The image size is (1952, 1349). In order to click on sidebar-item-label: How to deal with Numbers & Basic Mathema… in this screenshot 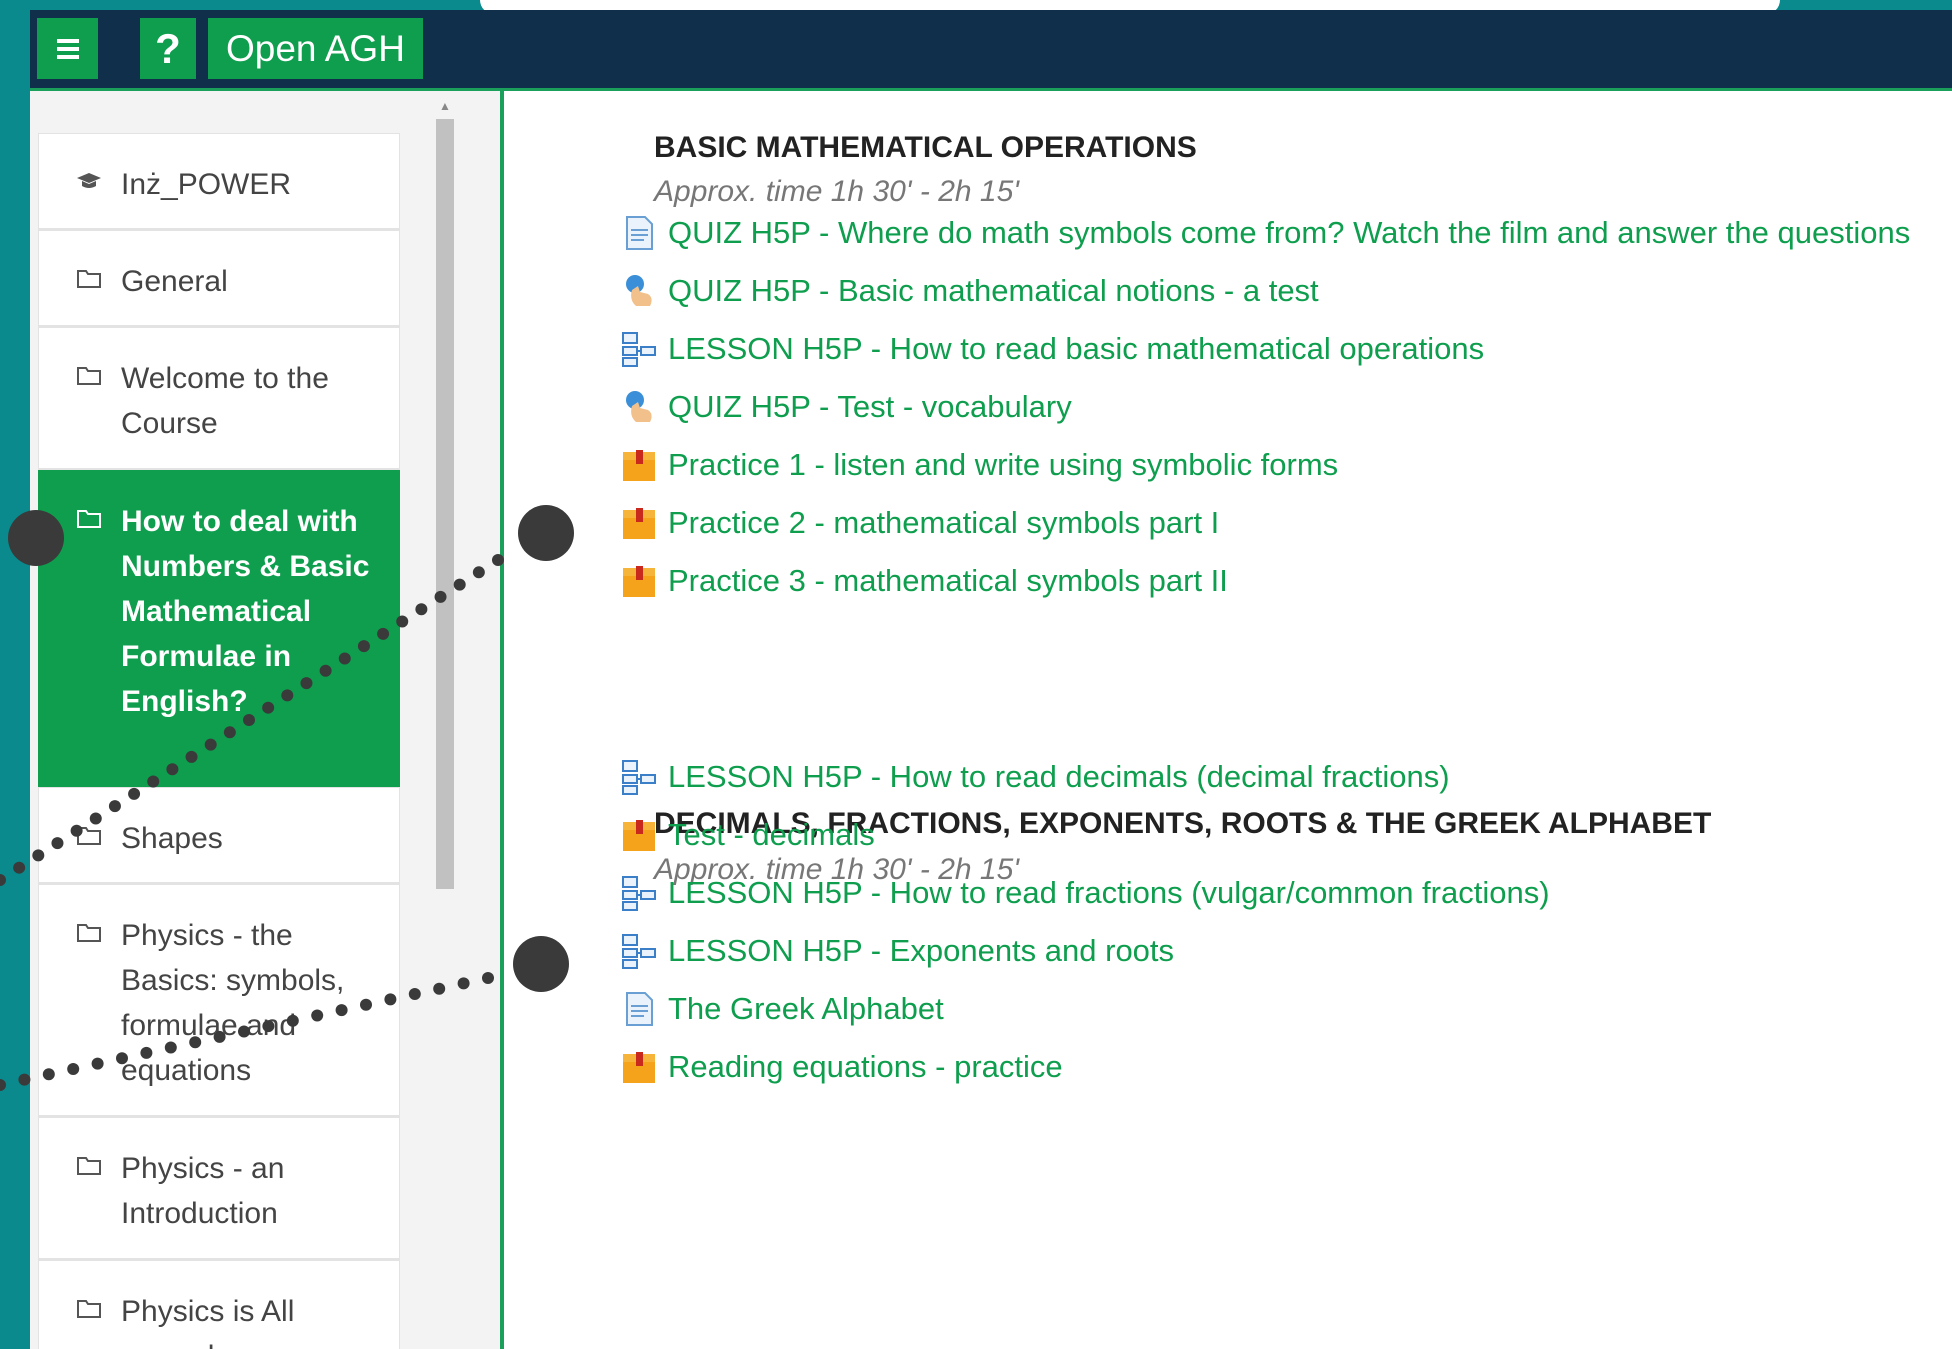, I will do `click(245, 611)`.